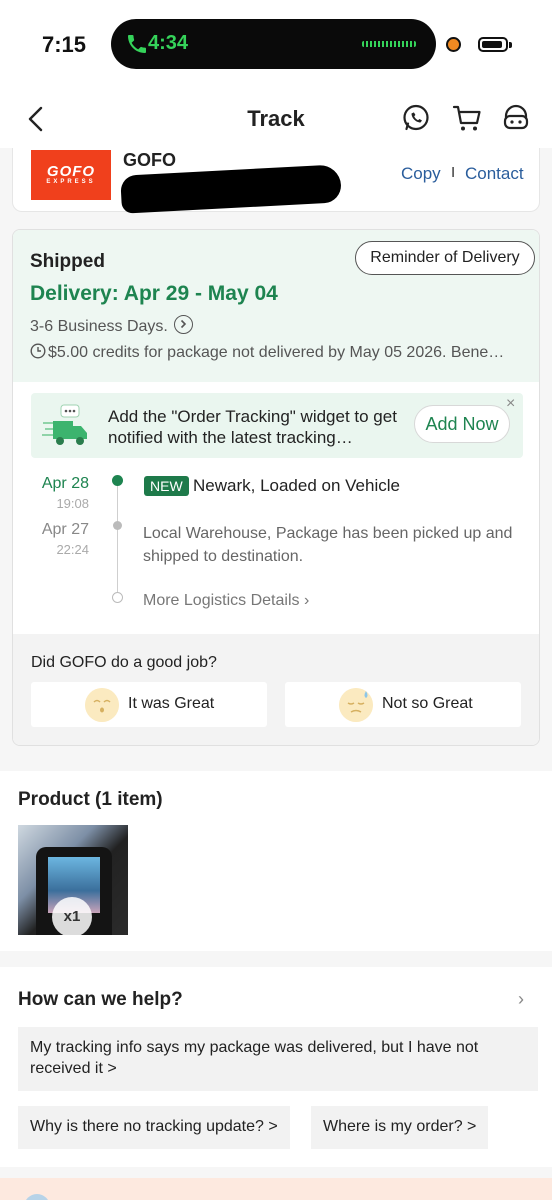 The width and height of the screenshot is (552, 1200). I want to click on new-badge: NEW, so click(166, 486).